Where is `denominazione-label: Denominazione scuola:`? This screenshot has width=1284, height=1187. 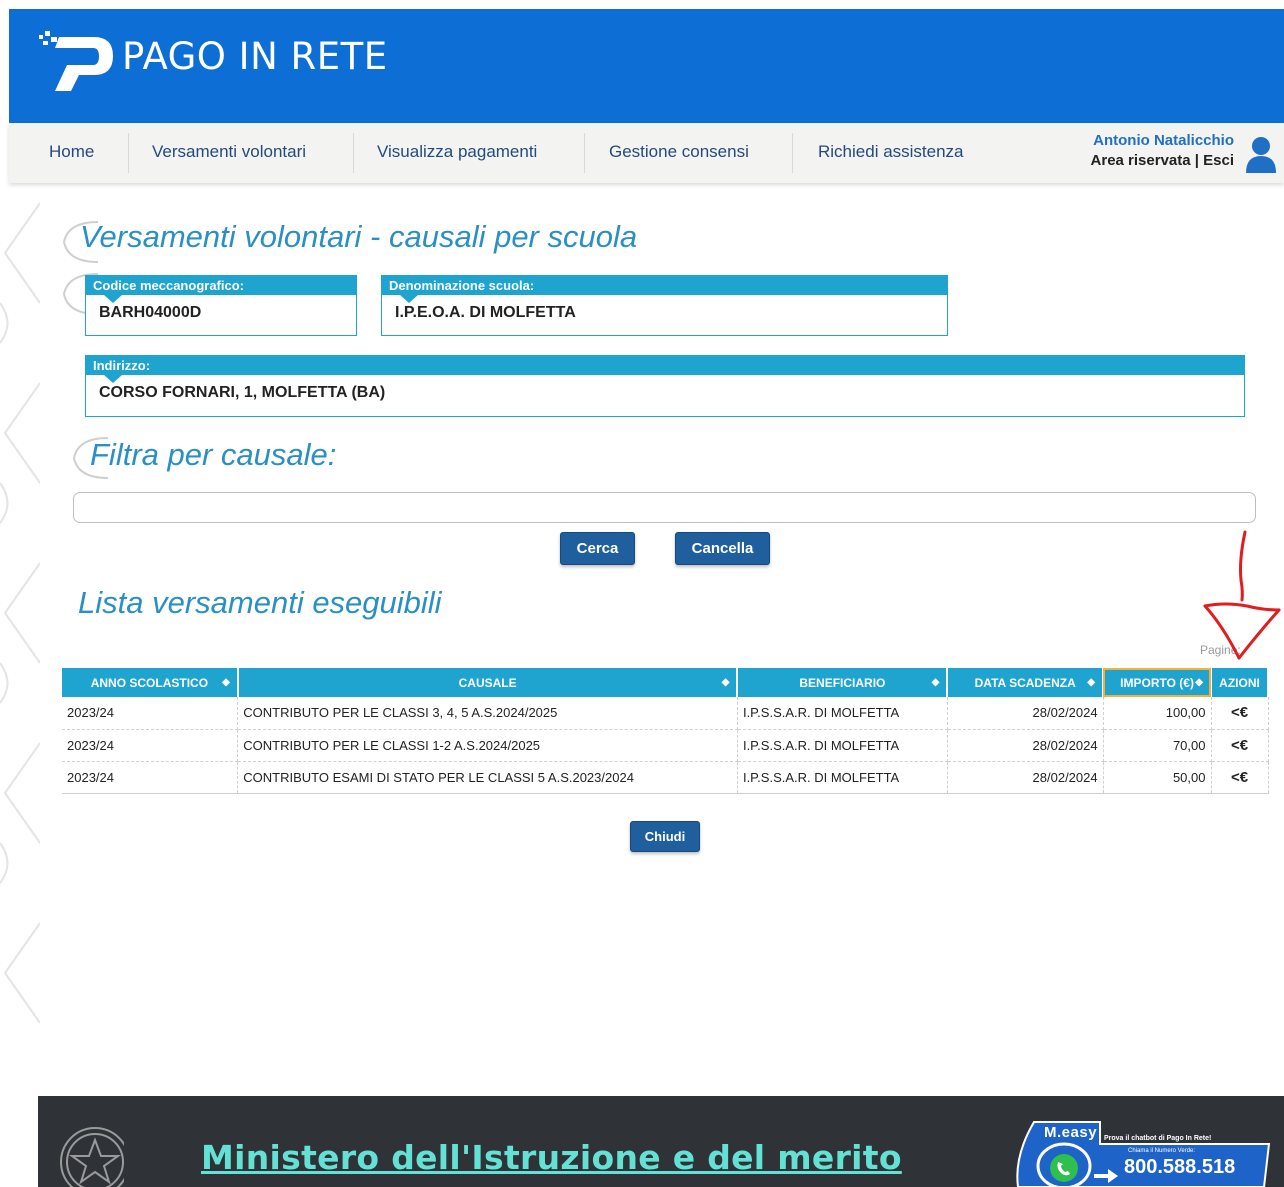
denominazione-label: Denominazione scuola: is located at coordinates (664, 289).